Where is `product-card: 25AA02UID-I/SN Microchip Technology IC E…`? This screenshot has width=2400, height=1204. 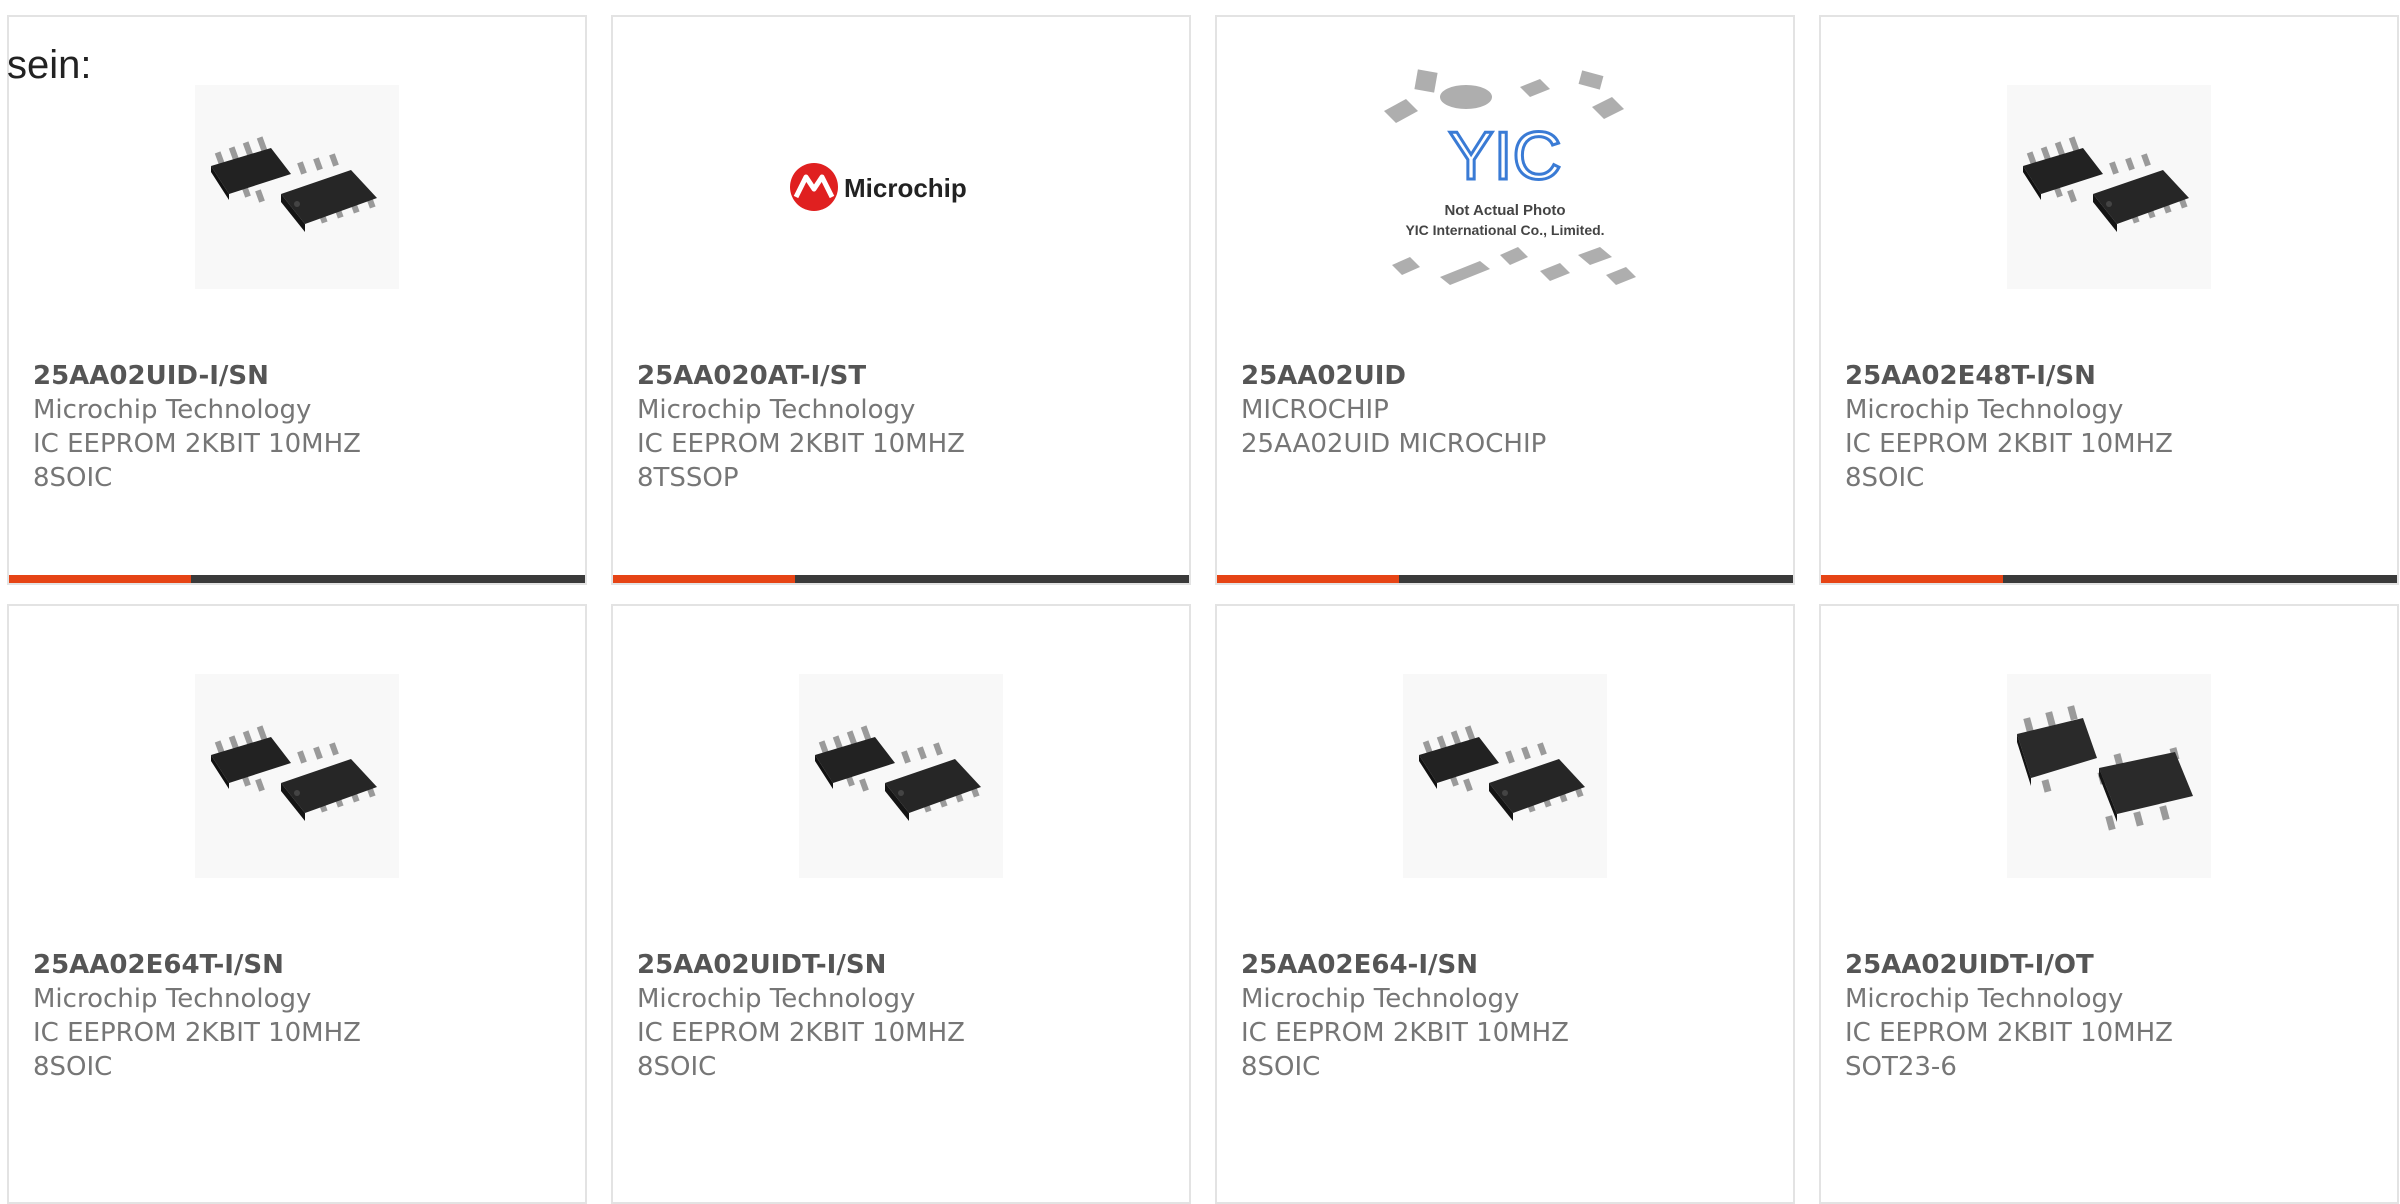 product-card: 25AA02UID-I/SN Microchip Technology IC E… is located at coordinates (297, 300).